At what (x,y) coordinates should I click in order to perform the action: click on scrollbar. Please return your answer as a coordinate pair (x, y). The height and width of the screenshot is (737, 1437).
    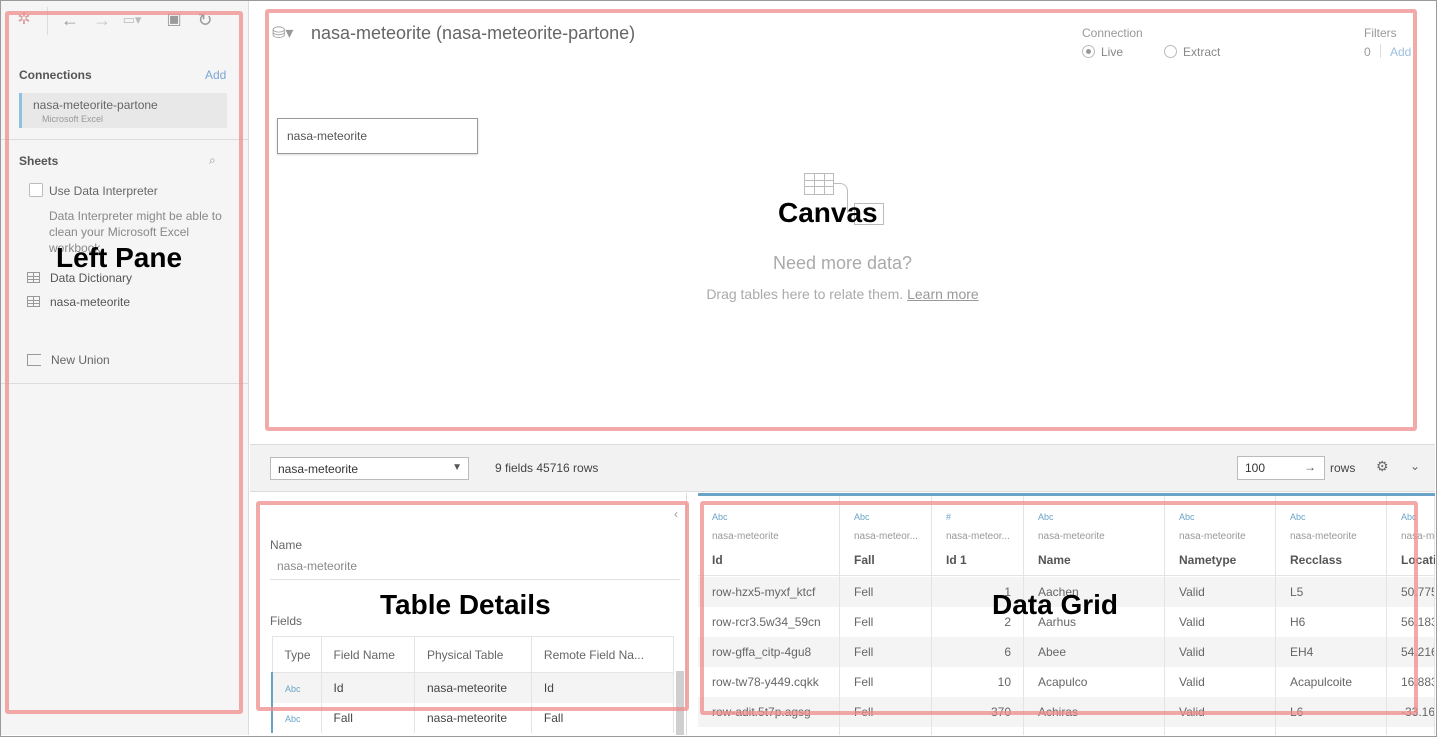
    Looking at the image, I should click on (680, 703).